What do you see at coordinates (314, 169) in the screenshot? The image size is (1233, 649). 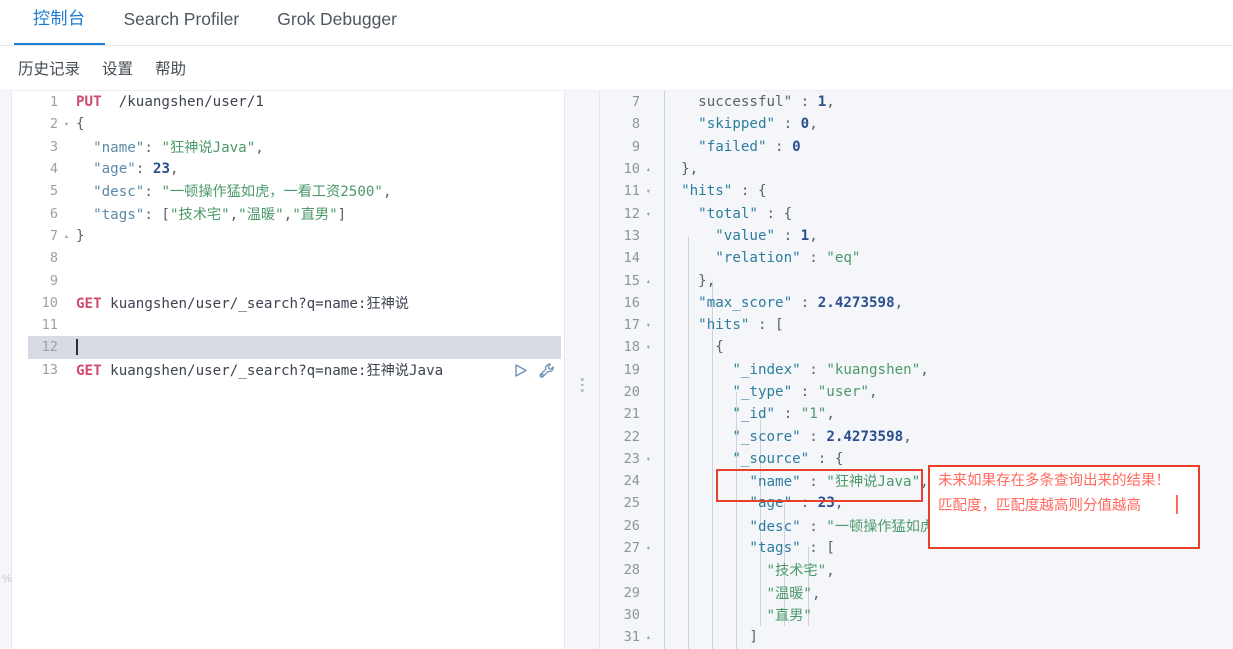 I see `code-text: "age": 23,` at bounding box center [314, 169].